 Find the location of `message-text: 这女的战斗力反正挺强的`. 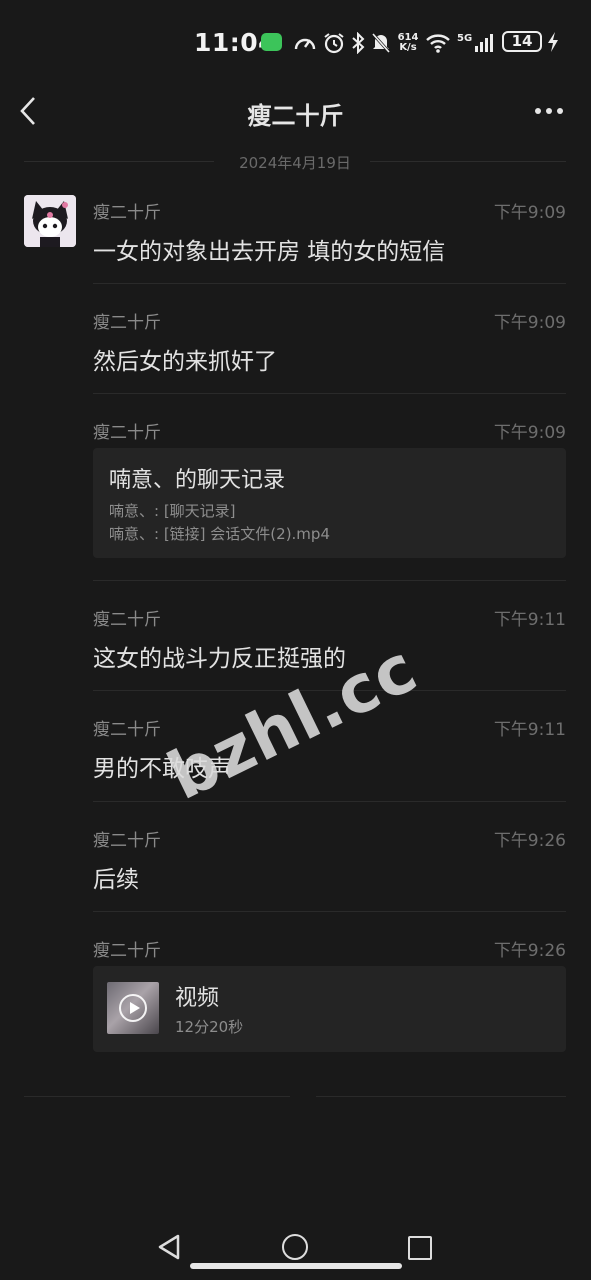

message-text: 这女的战斗力反正挺强的 is located at coordinates (219, 659).